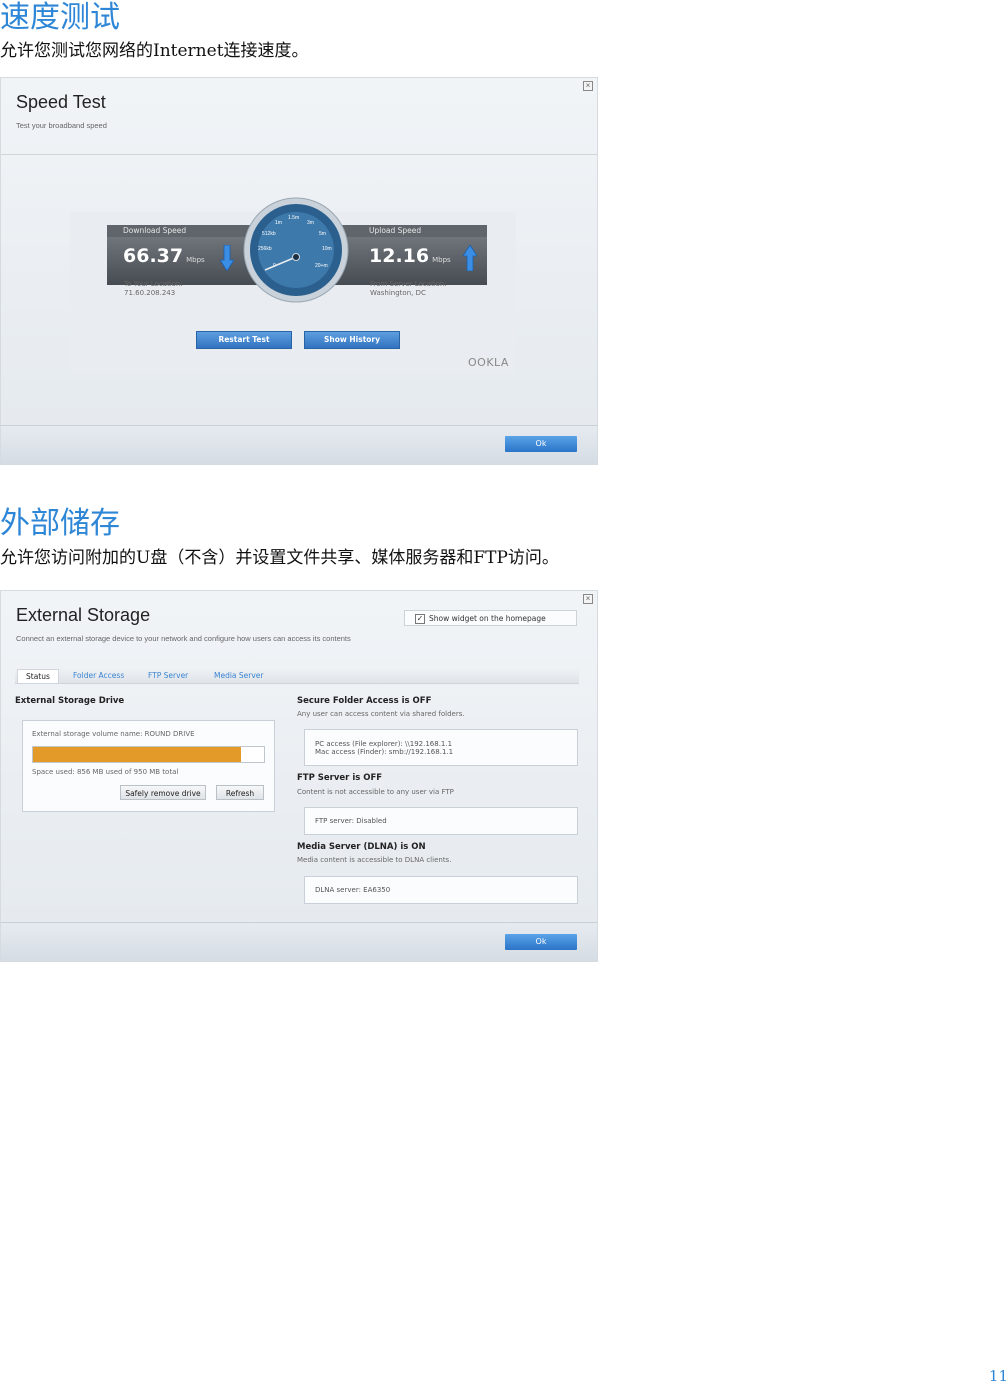 The width and height of the screenshot is (1008, 1387). What do you see at coordinates (279, 558) in the screenshot?
I see `section-description-external-storage: 允许您访问附加的U盘（不含）并设置文件共享、媒体服务器和FTP访问。` at bounding box center [279, 558].